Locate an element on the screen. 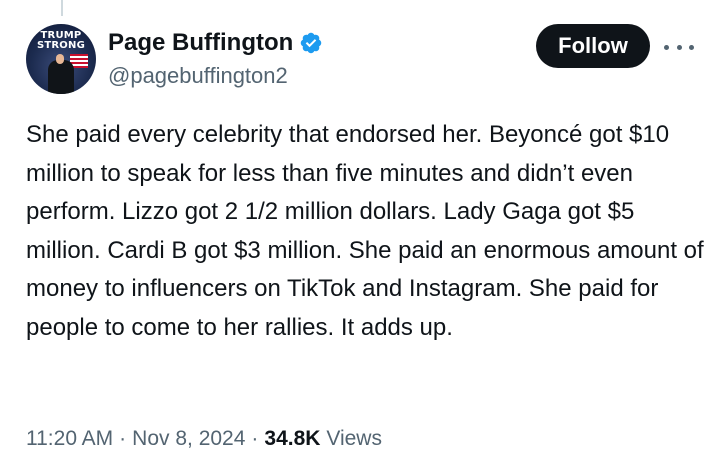 The width and height of the screenshot is (720, 476). avatar-badge-text: TRUMP STRONG is located at coordinates (61, 41).